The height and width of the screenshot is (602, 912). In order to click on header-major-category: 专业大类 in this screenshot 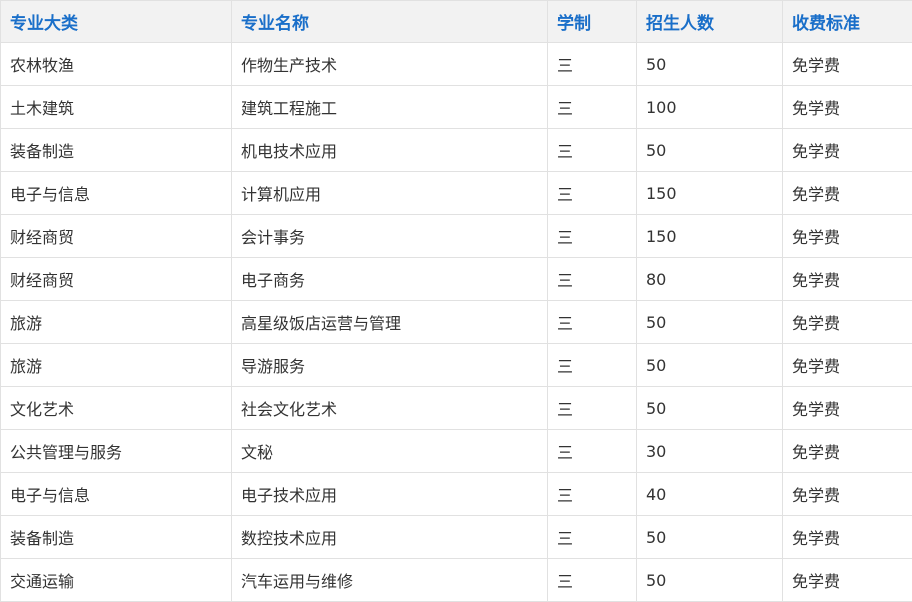, I will do `click(116, 21)`.